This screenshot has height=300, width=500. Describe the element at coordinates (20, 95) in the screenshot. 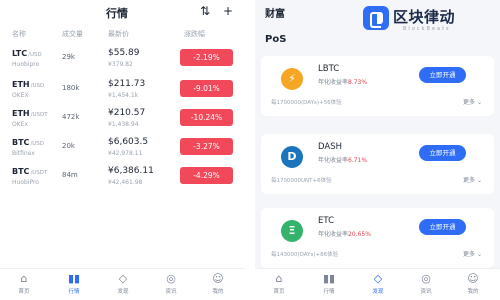

I see `exchange-name: OKEX` at that location.